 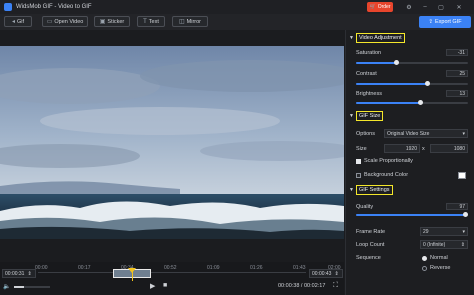 What do you see at coordinates (424, 258) in the screenshot?
I see `sequence-normal-radio` at bounding box center [424, 258].